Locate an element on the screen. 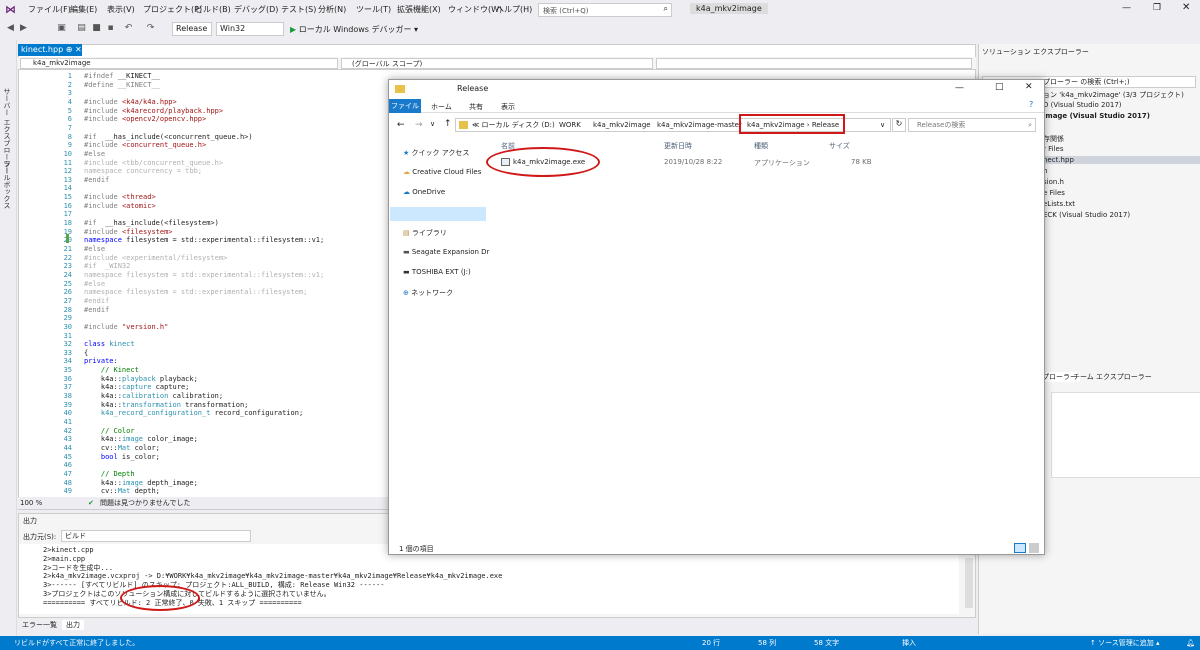 The width and height of the screenshot is (1200, 650). open-icon: ▤ is located at coordinates (81, 28).